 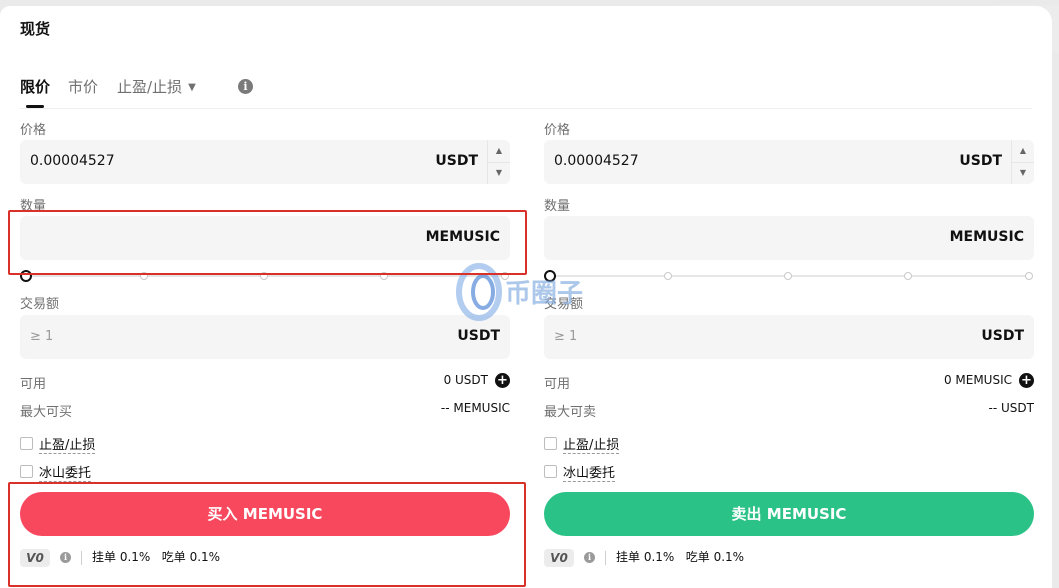 I want to click on sell-percent-slider, so click(x=789, y=276).